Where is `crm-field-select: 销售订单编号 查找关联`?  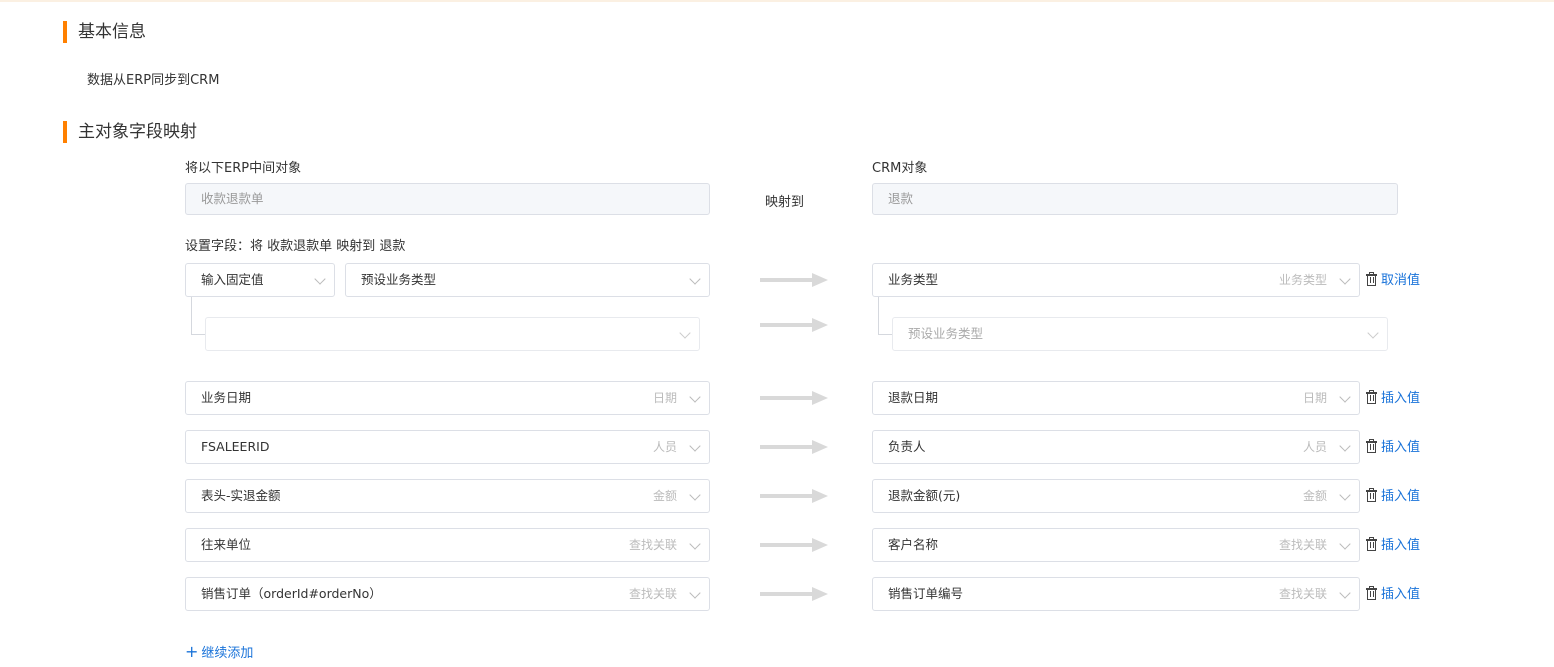
crm-field-select: 销售订单编号 查找关联 is located at coordinates (1116, 594).